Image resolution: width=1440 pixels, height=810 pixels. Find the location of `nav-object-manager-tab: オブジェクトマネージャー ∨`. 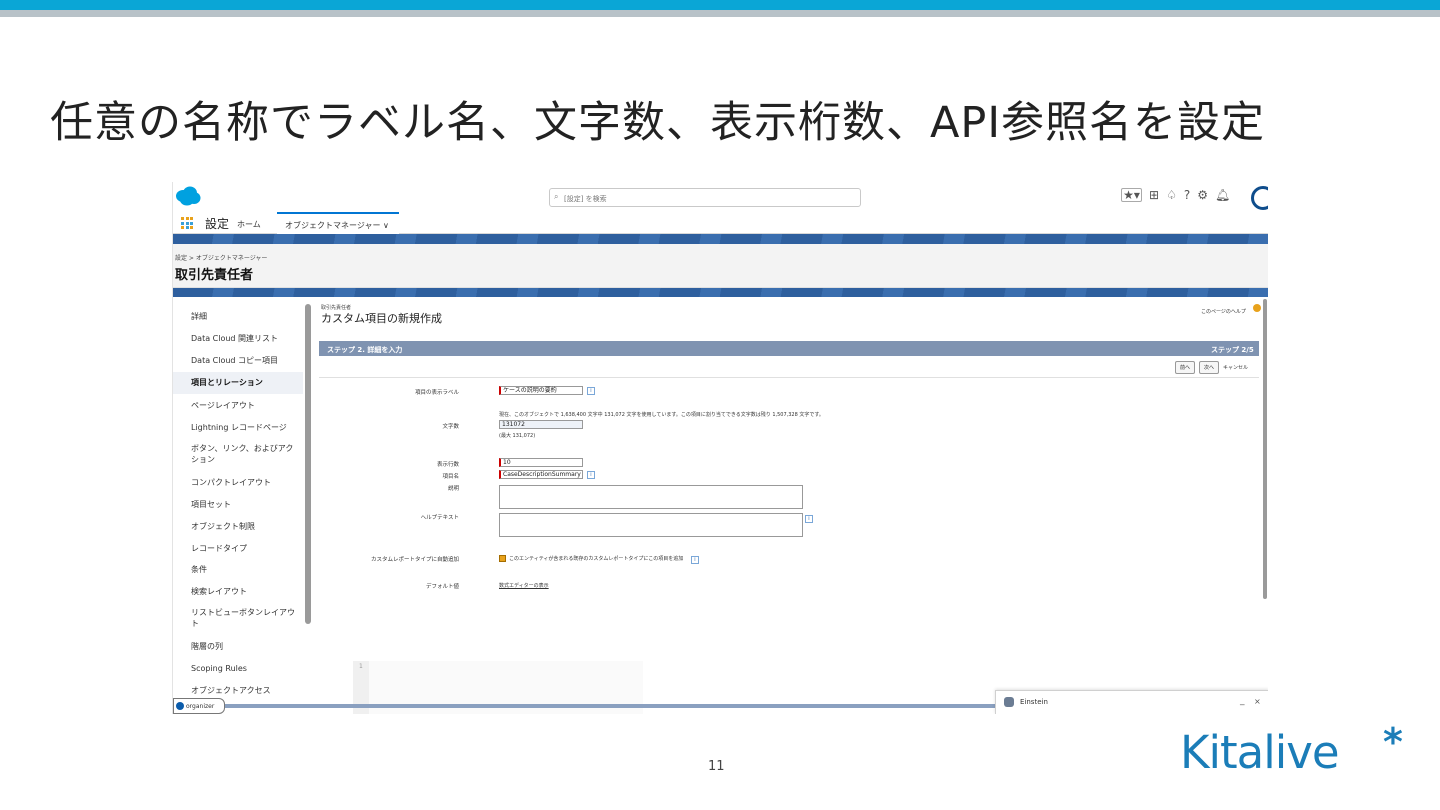

nav-object-manager-tab: オブジェクトマネージャー ∨ is located at coordinates (338, 223).